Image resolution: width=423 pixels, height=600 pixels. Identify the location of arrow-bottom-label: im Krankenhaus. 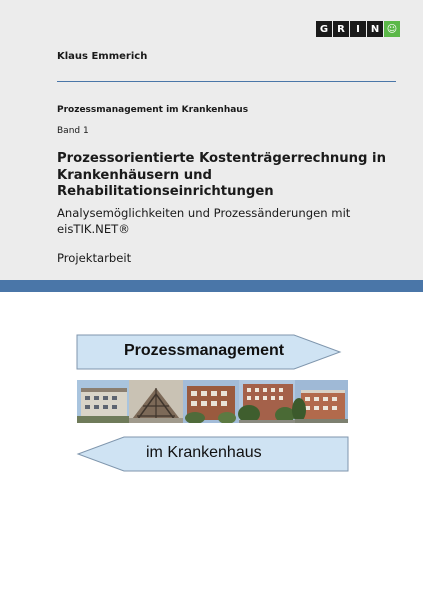
(204, 452).